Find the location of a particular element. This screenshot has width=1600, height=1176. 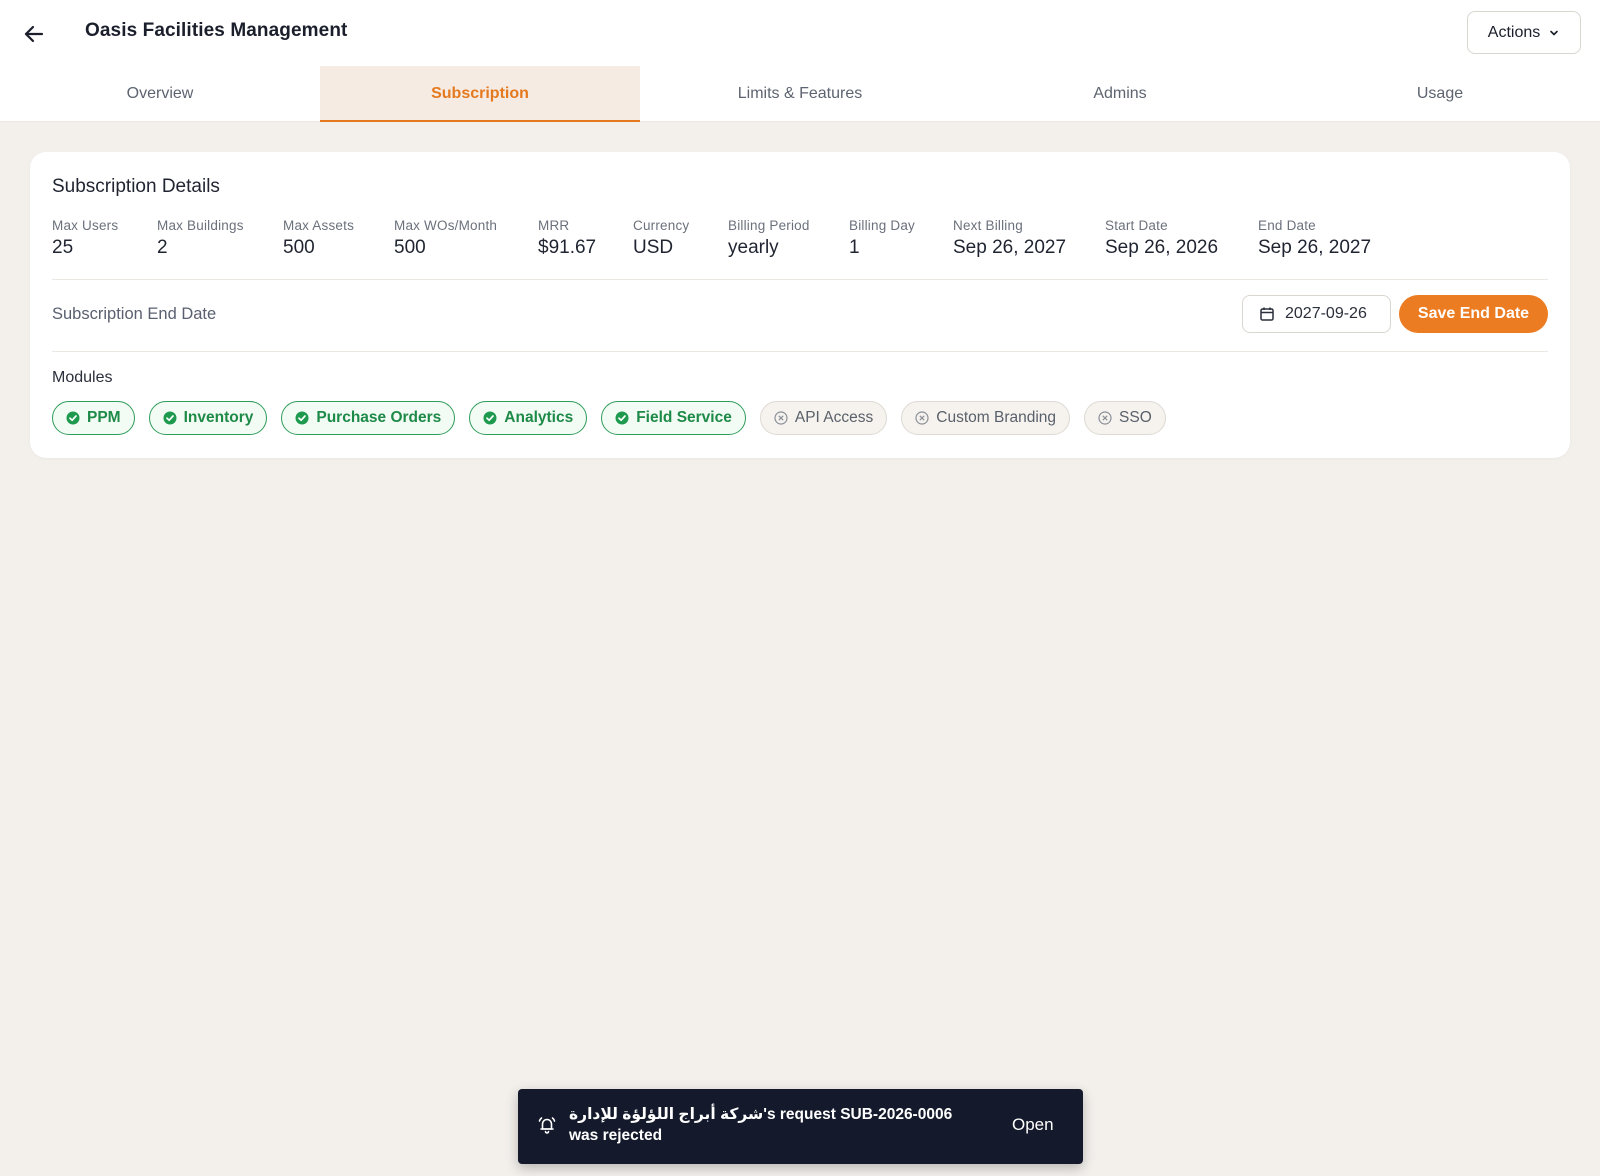

module-chip-custom-branding: Custom Branding is located at coordinates (986, 418).